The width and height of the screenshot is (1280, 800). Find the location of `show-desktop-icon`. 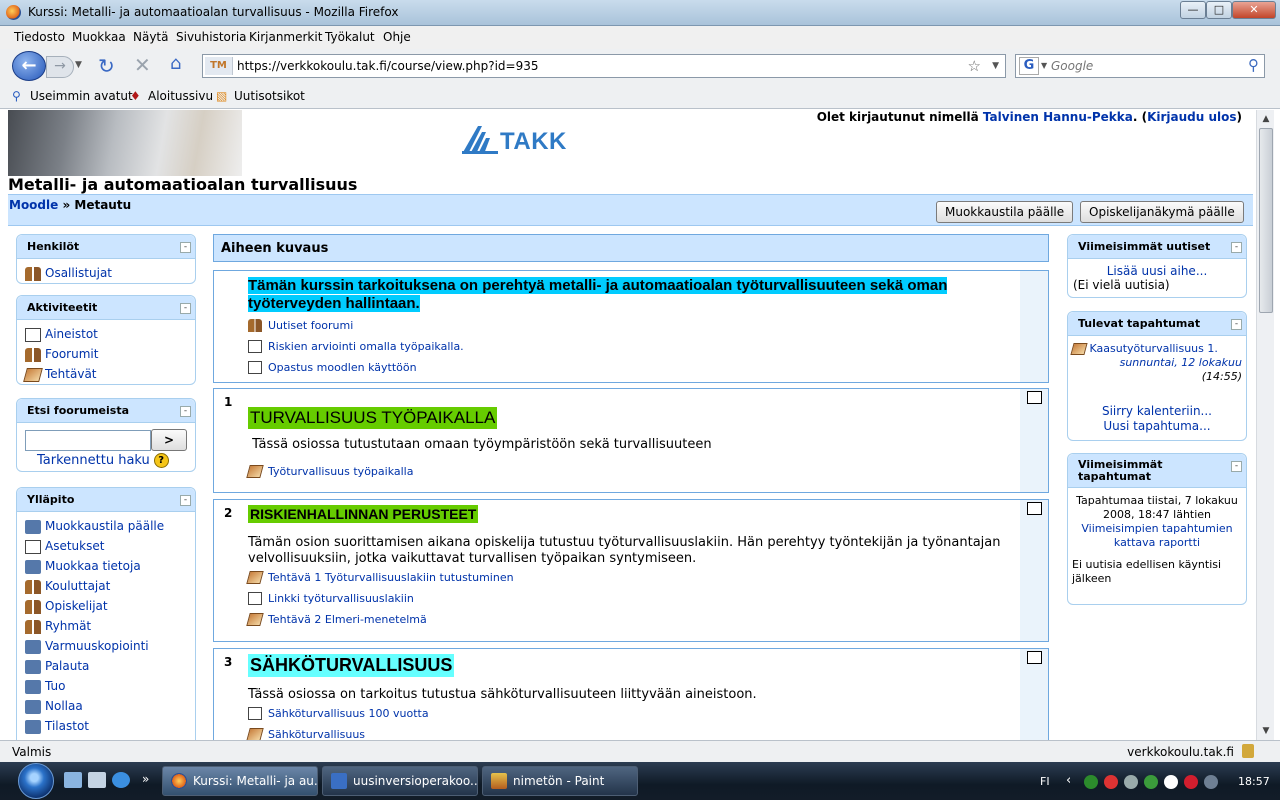

show-desktop-icon is located at coordinates (73, 780).